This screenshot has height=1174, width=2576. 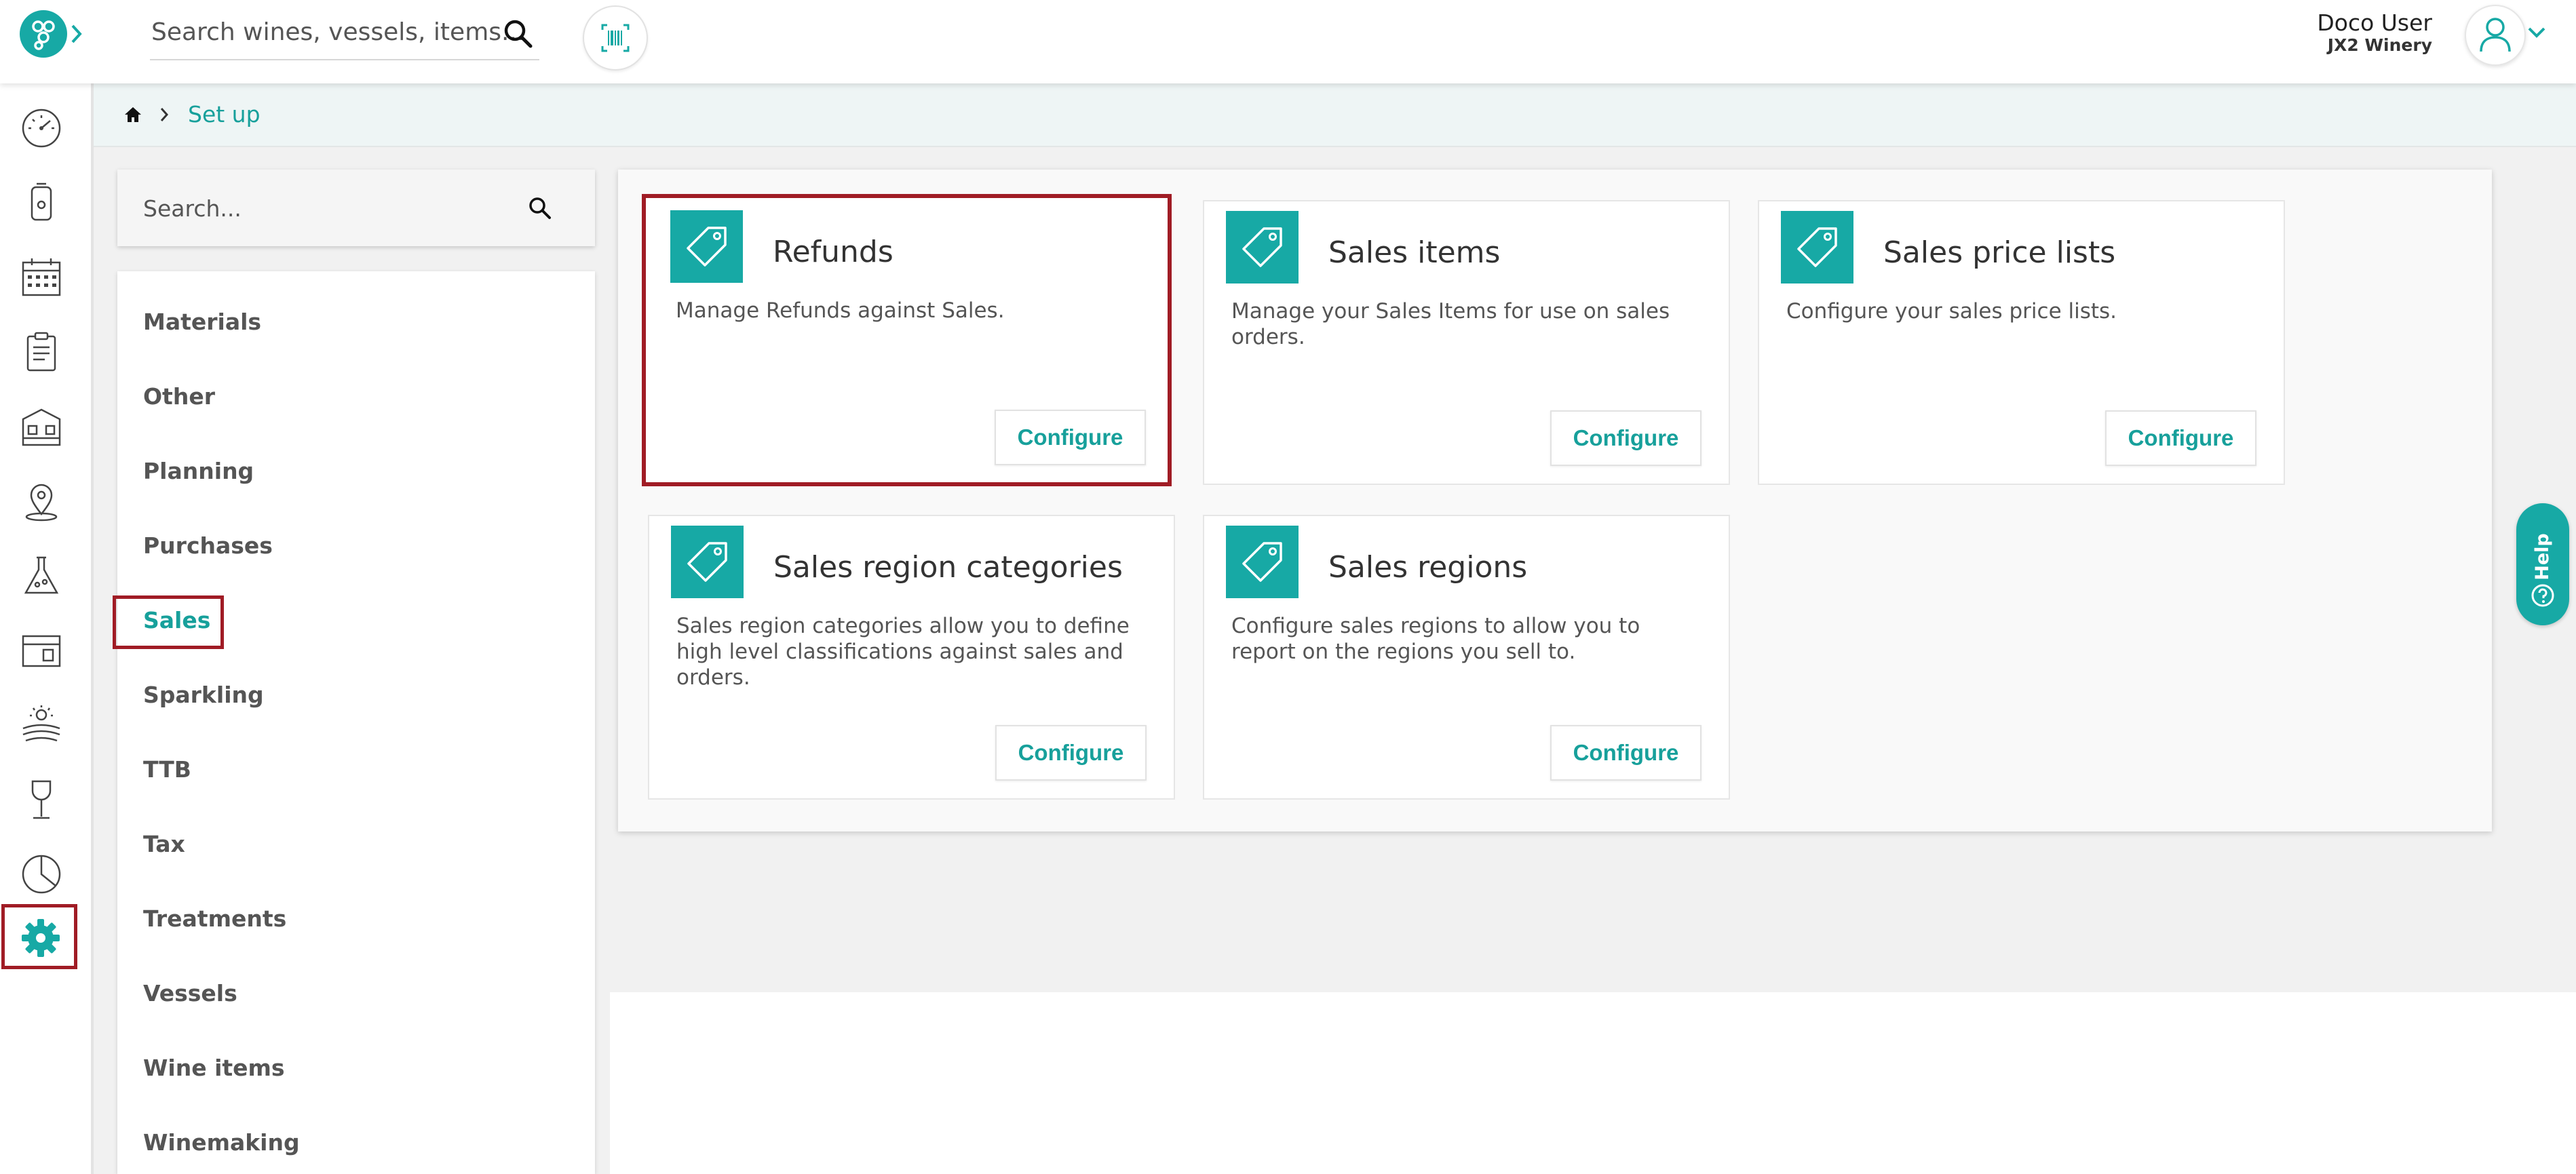 I want to click on app-logo, so click(x=43, y=34).